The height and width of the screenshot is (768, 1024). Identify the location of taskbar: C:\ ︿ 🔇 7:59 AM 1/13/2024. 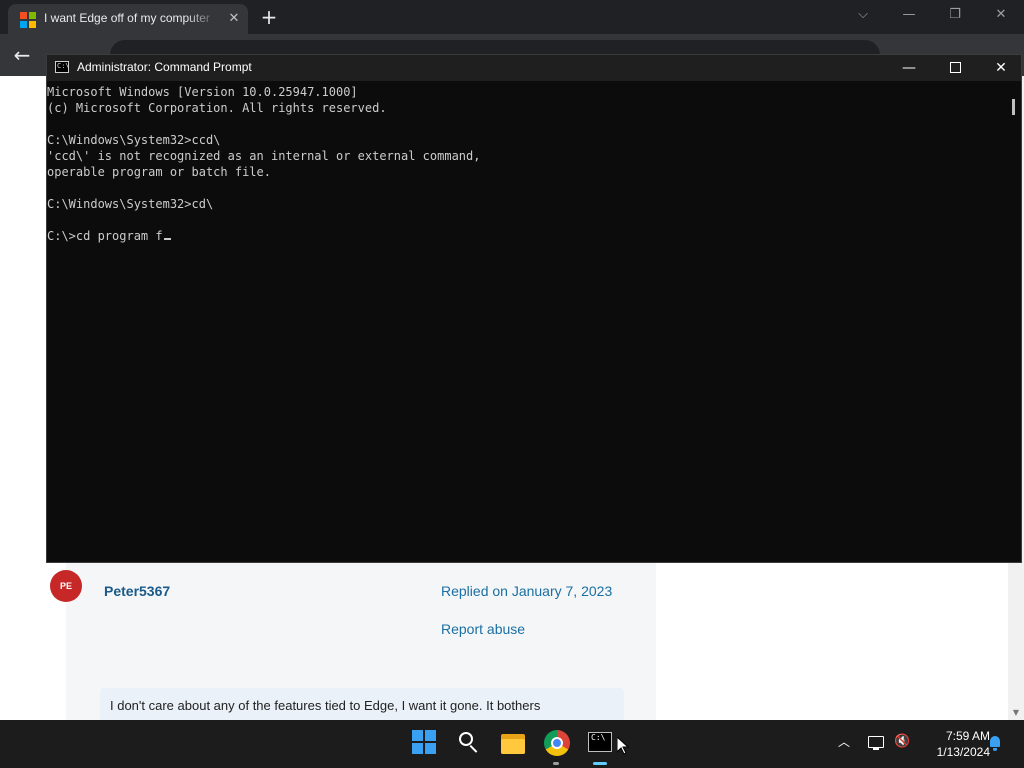
(512, 744).